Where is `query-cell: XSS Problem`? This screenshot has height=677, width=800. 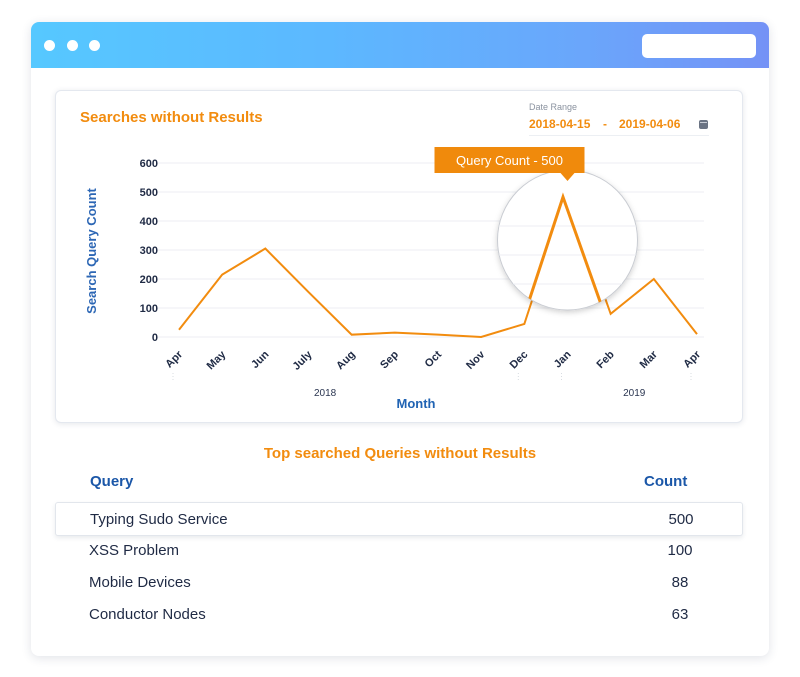 query-cell: XSS Problem is located at coordinates (134, 550).